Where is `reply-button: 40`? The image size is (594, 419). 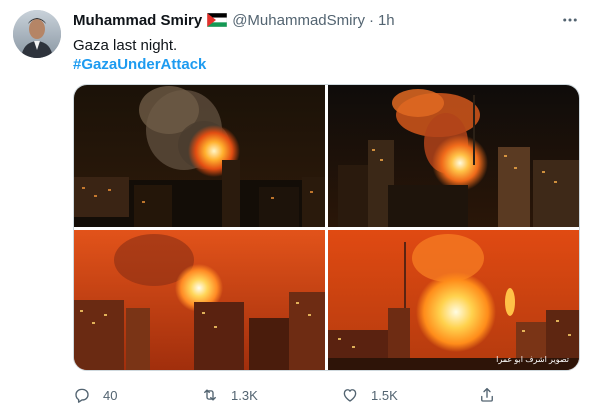 reply-button: 40 is located at coordinates (95, 395).